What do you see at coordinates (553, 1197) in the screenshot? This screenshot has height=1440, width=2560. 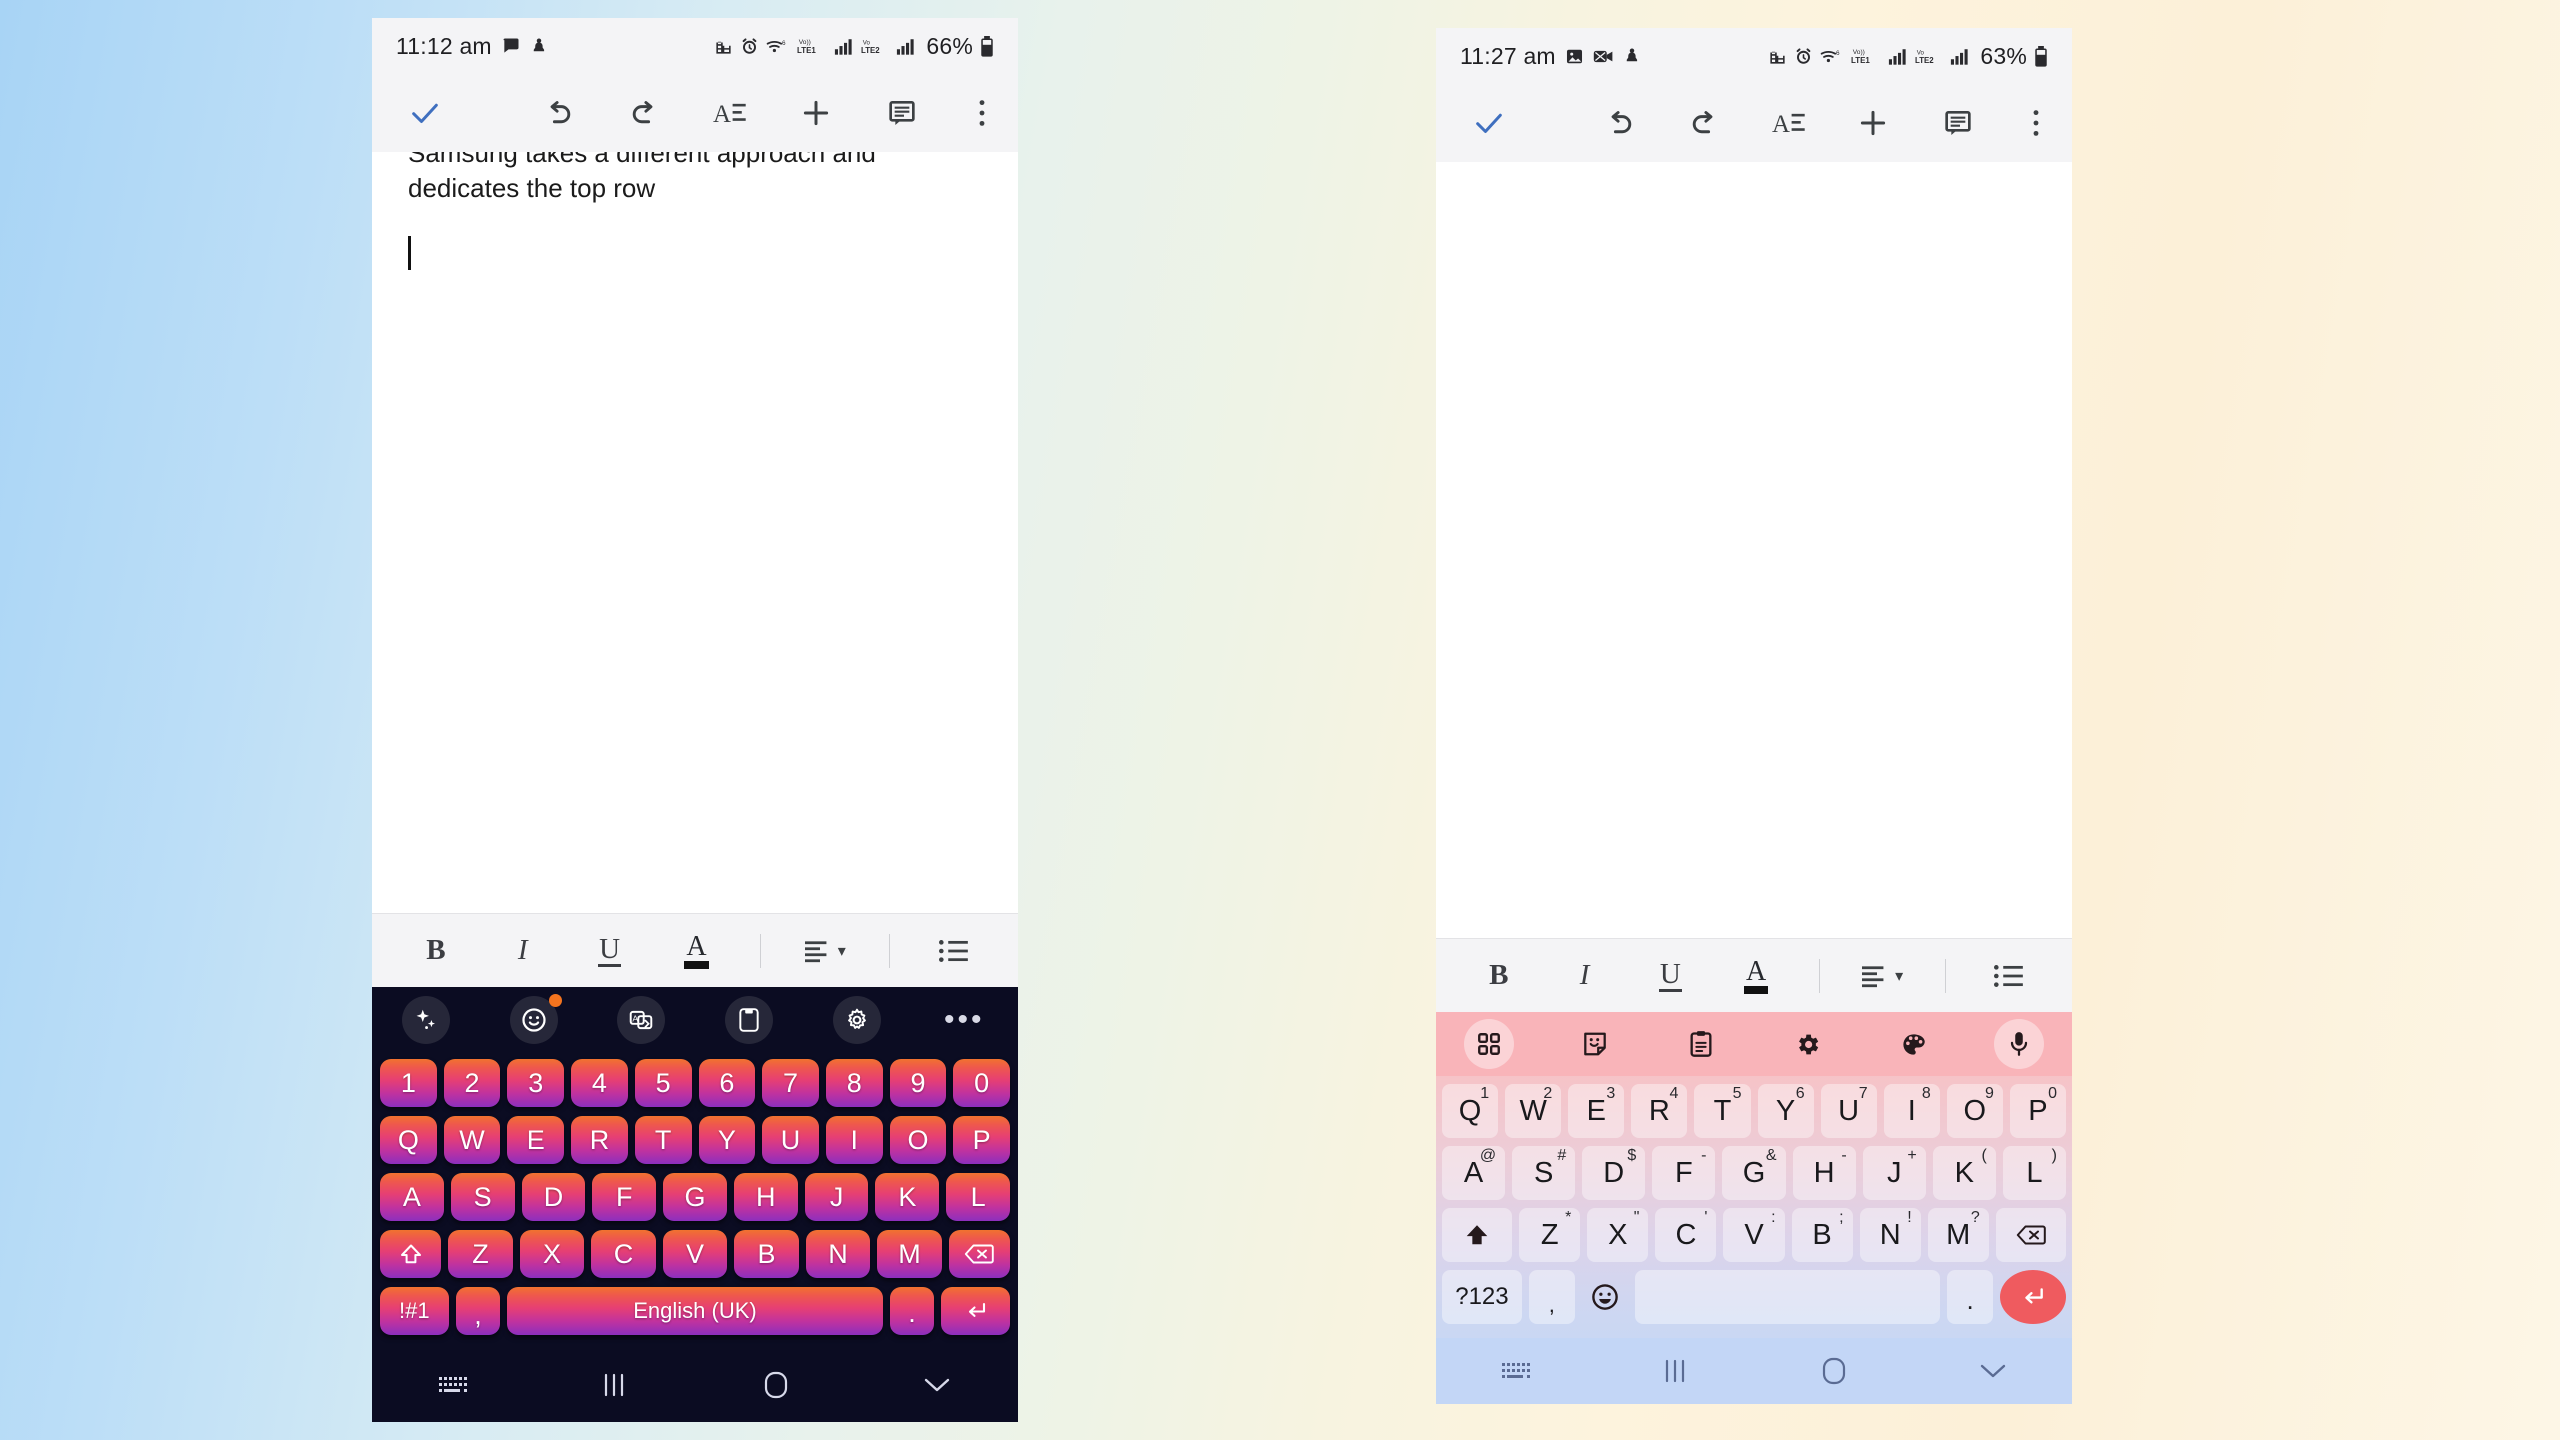 I see `key-D: D` at bounding box center [553, 1197].